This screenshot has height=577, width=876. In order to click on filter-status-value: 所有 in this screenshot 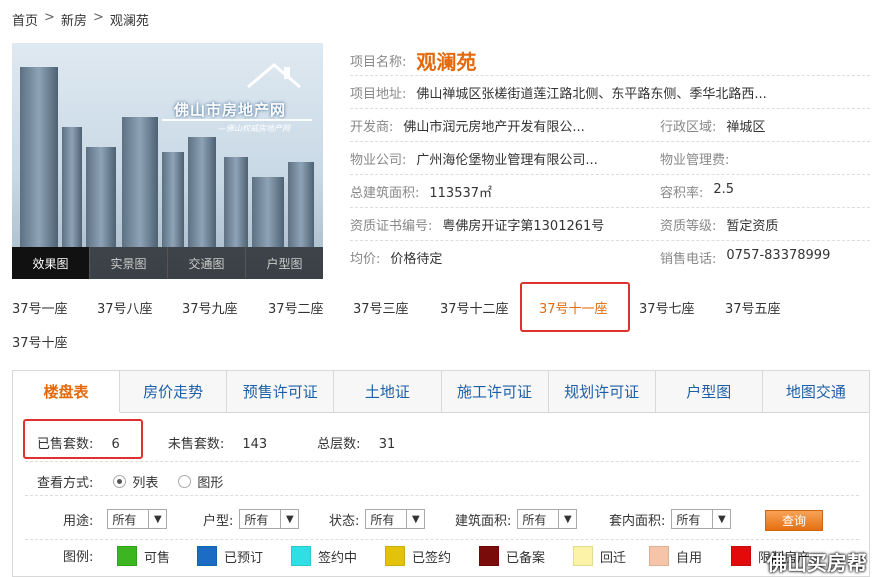, I will do `click(382, 519)`.